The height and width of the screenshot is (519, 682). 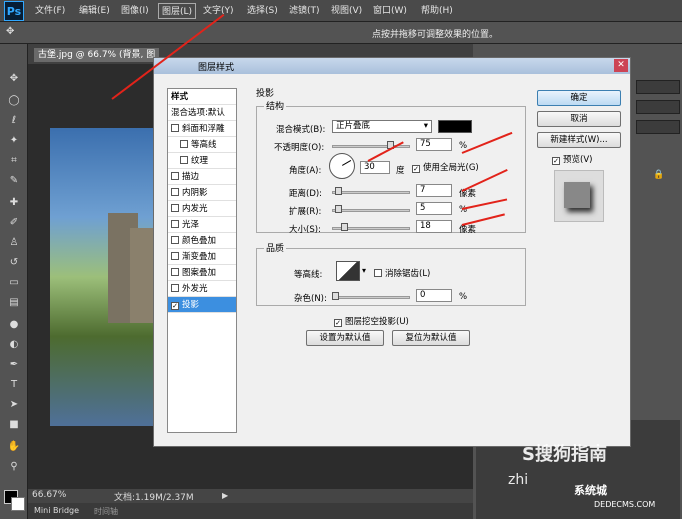 I want to click on pen-icon: ✒, so click(x=14, y=365).